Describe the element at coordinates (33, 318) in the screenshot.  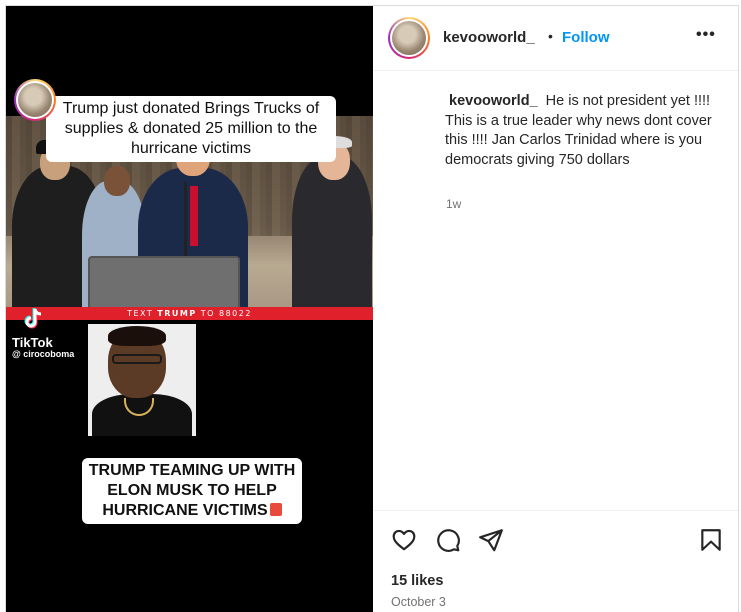
I see `tiktok-logo-icon` at that location.